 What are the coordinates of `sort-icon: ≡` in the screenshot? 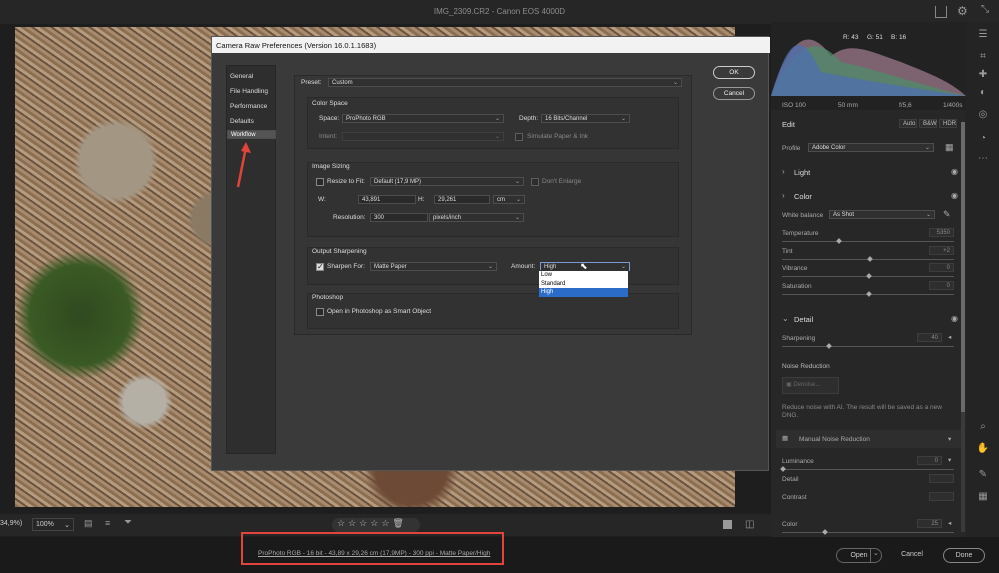 It's located at (107, 523).